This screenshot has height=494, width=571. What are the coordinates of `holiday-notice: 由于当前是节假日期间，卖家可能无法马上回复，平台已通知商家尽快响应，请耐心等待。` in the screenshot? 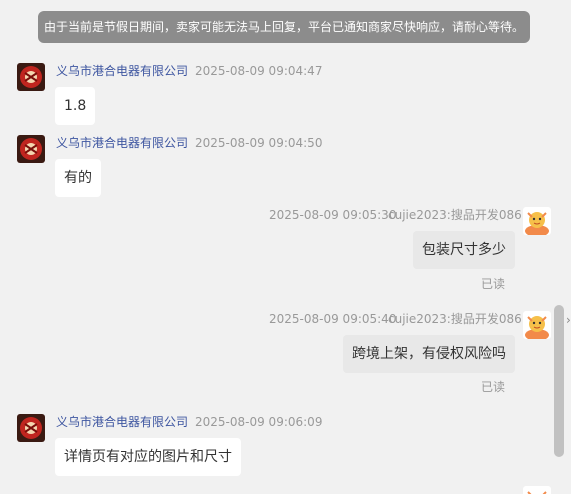 It's located at (284, 27).